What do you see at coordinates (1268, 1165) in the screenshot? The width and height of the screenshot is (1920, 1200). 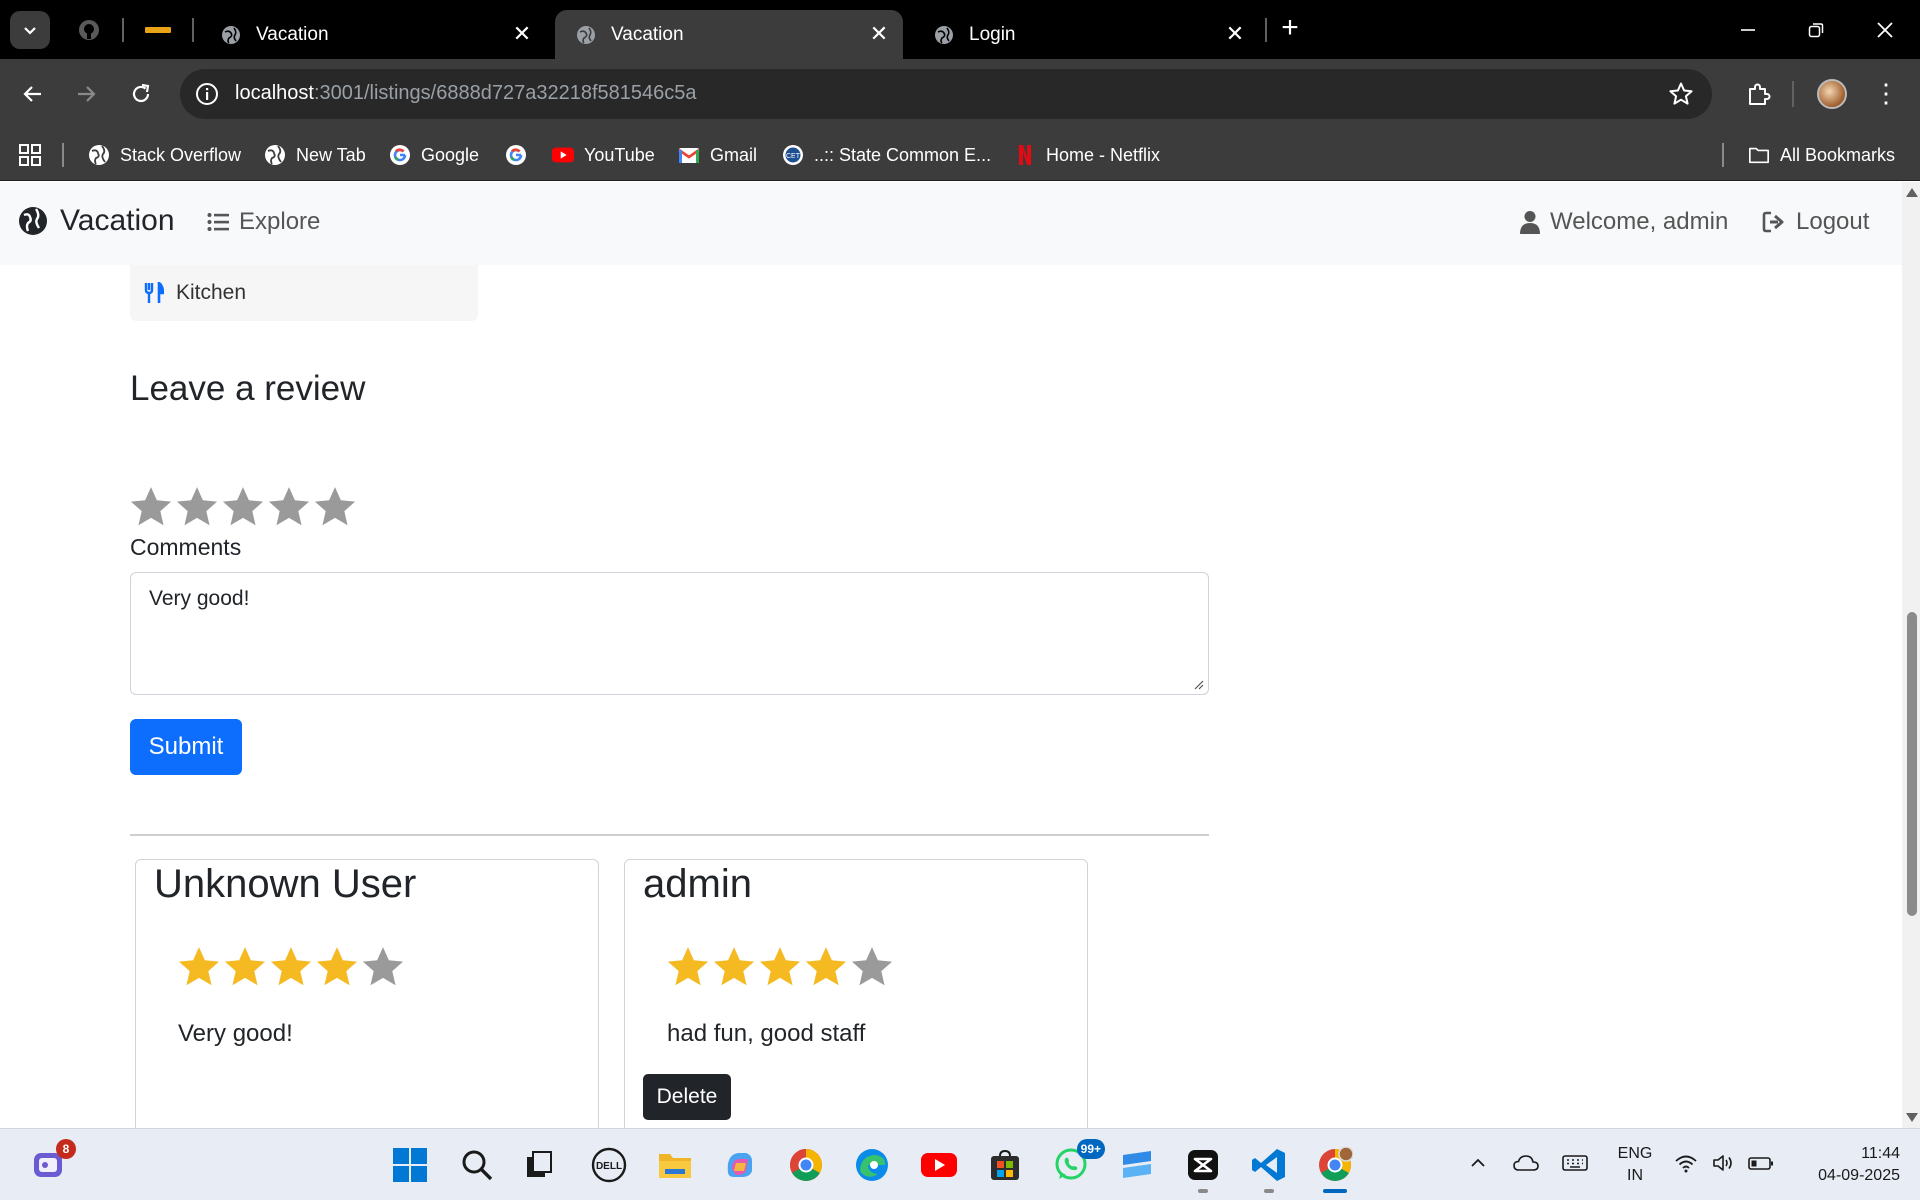 I see `vscode-icon` at bounding box center [1268, 1165].